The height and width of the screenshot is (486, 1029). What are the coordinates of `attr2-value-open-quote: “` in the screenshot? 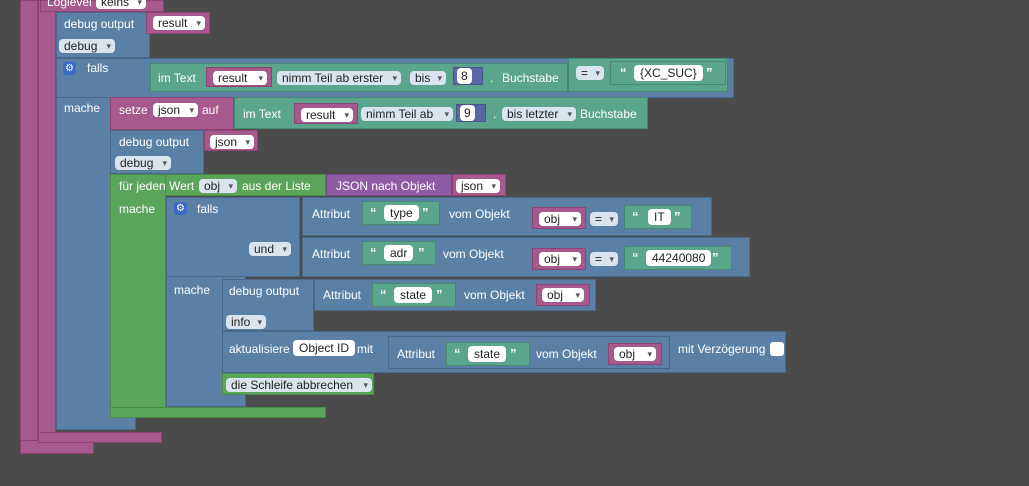 It's located at (635, 257).